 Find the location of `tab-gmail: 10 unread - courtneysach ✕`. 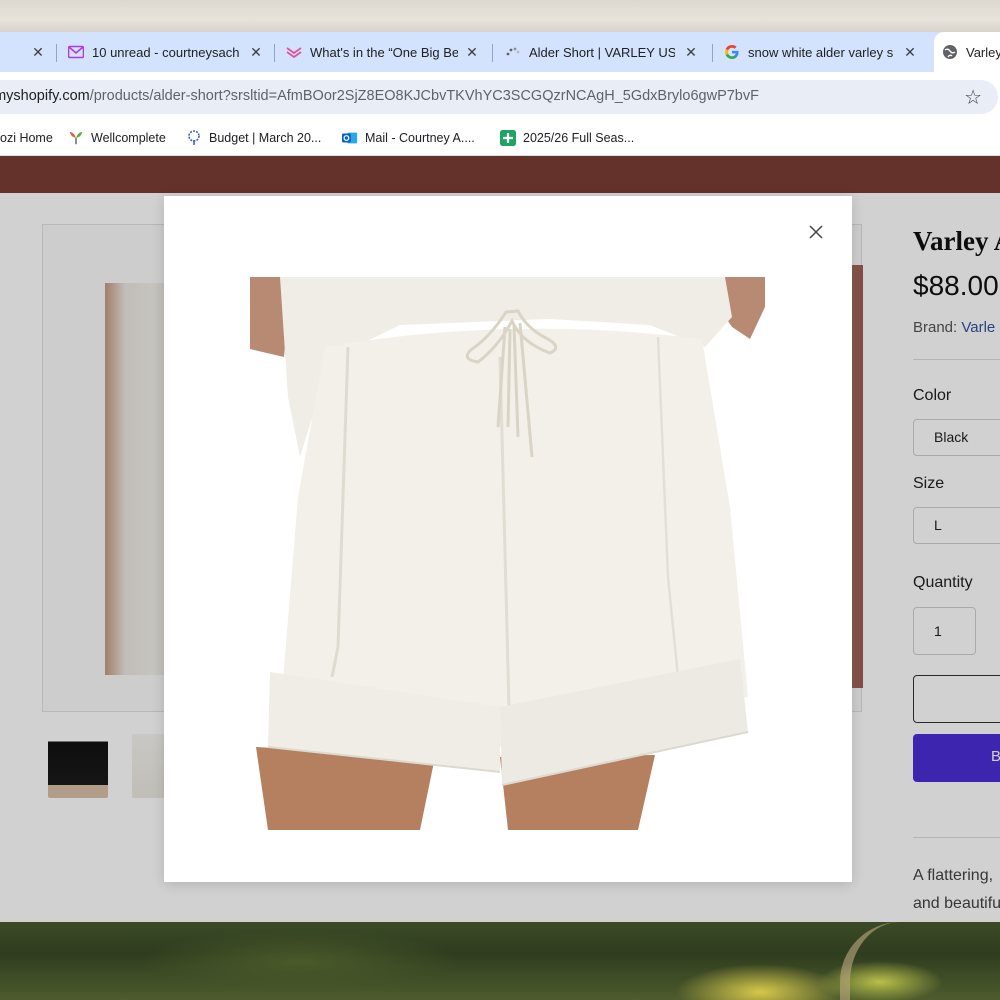

tab-gmail: 10 unread - courtneysach ✕ is located at coordinates (166, 52).